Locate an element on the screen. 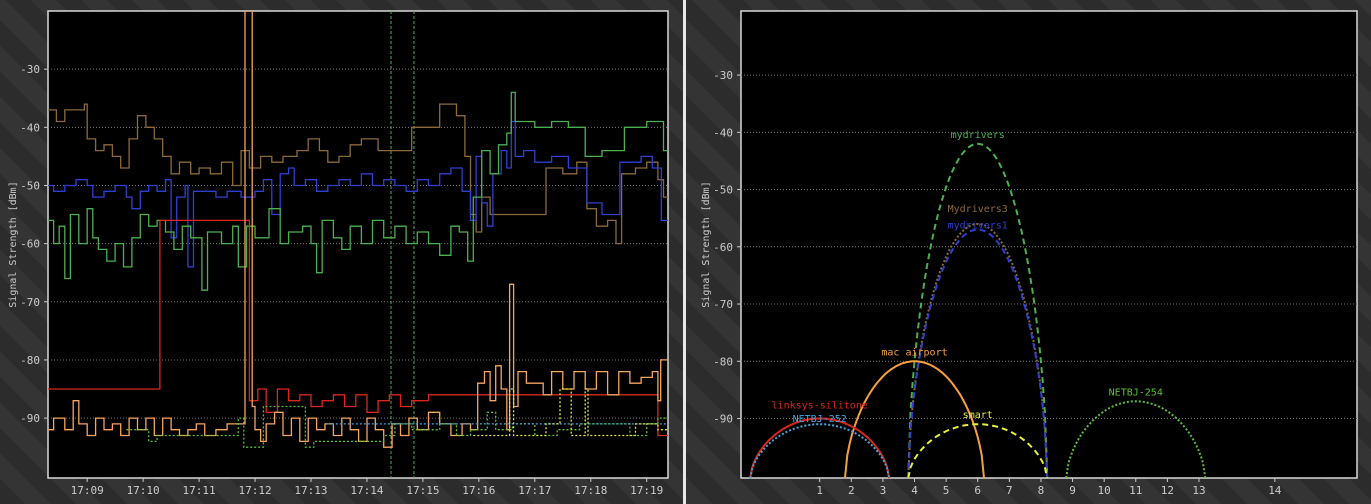  x-tick-label: 17:19 is located at coordinates (646, 490).